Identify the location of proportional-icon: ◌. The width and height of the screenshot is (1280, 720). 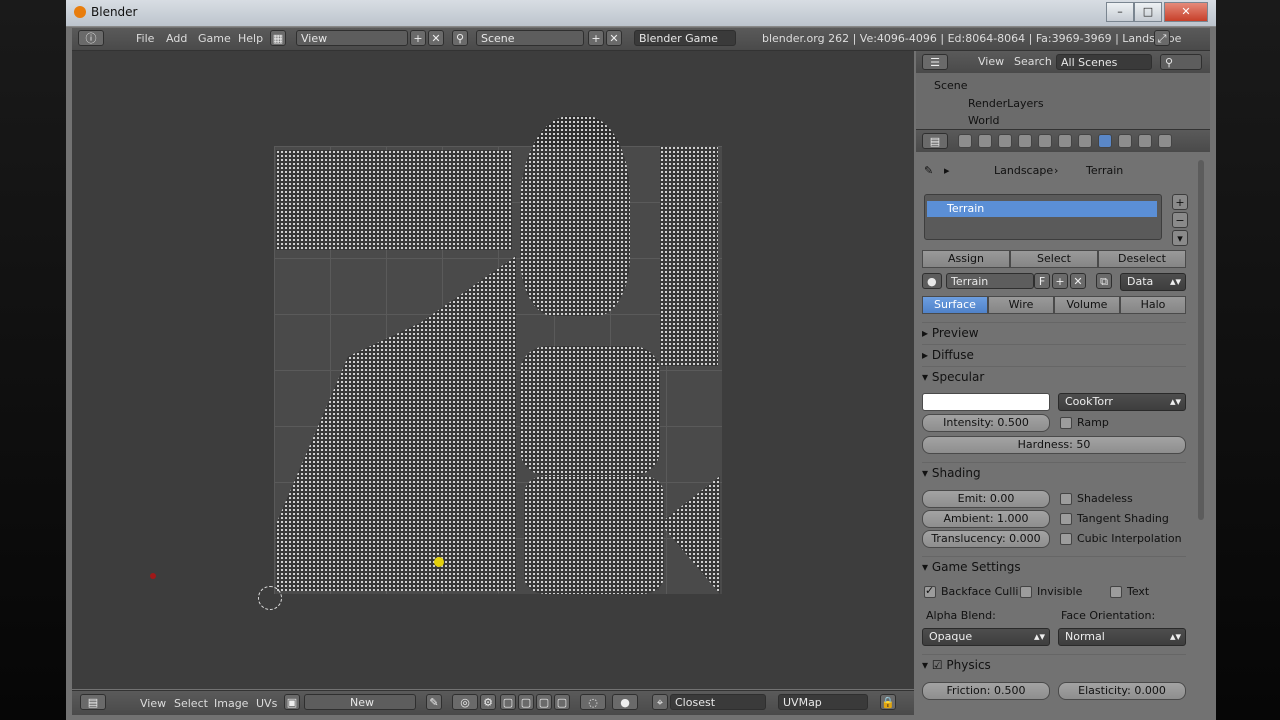
(593, 702).